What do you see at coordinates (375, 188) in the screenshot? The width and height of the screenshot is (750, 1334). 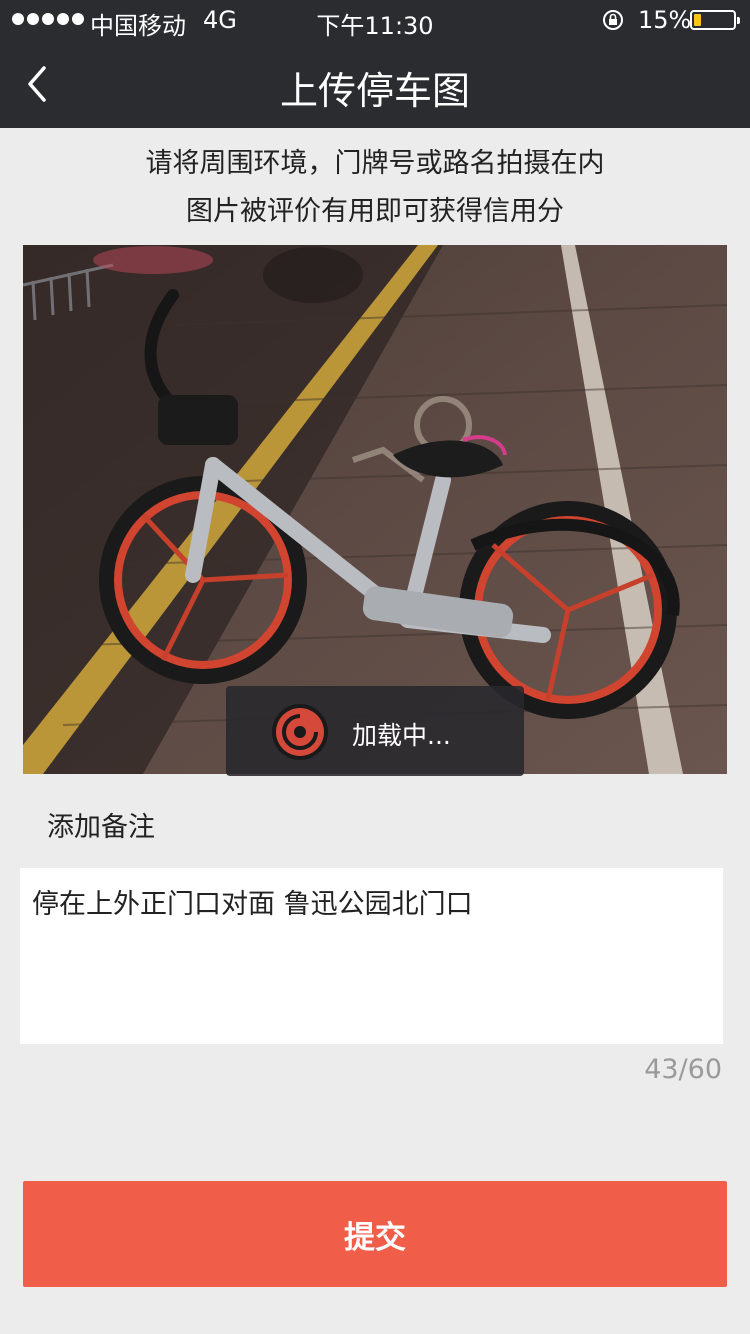 I see `instructions: 请将周围环境，门牌号或路名拍摄在内 图片被评价有用即可获得信用分` at bounding box center [375, 188].